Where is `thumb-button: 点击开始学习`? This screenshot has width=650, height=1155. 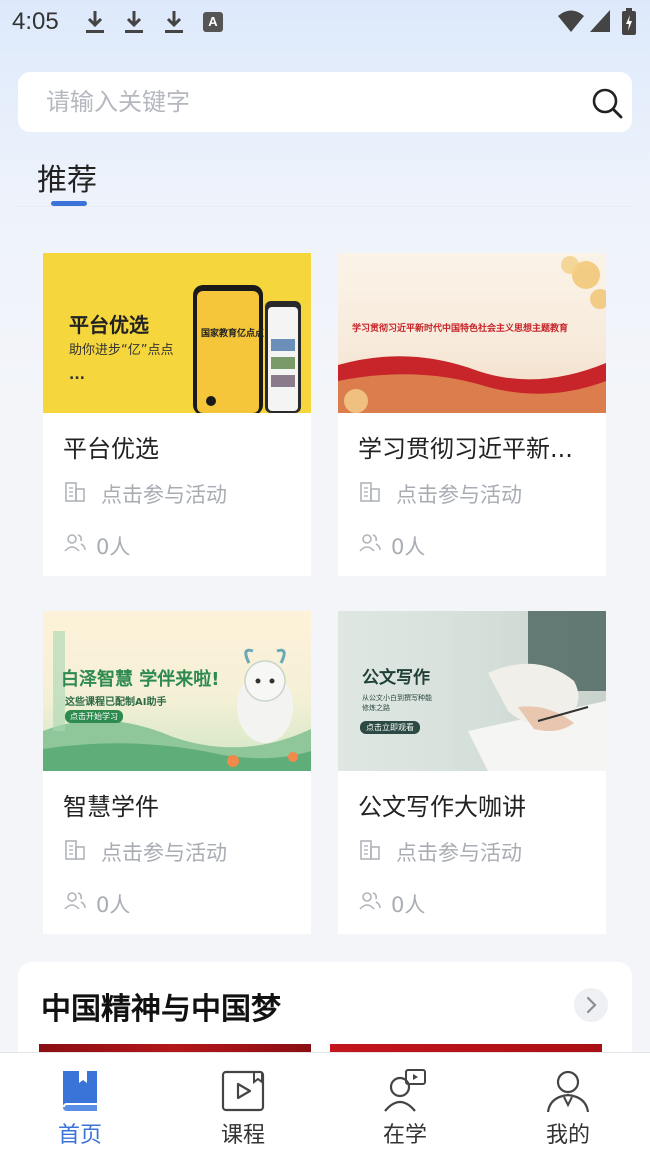
thumb-button: 点击开始学习 is located at coordinates (94, 716).